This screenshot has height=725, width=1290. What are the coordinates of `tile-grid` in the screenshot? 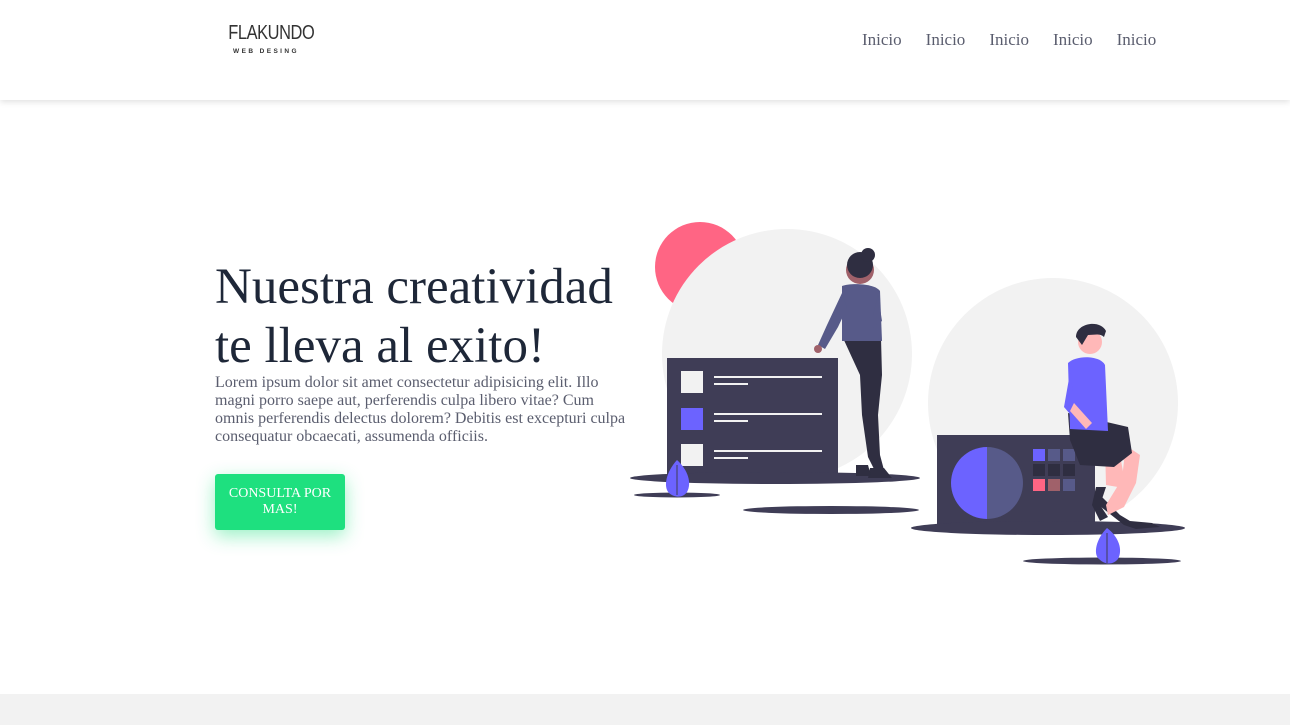 It's located at (1054, 470).